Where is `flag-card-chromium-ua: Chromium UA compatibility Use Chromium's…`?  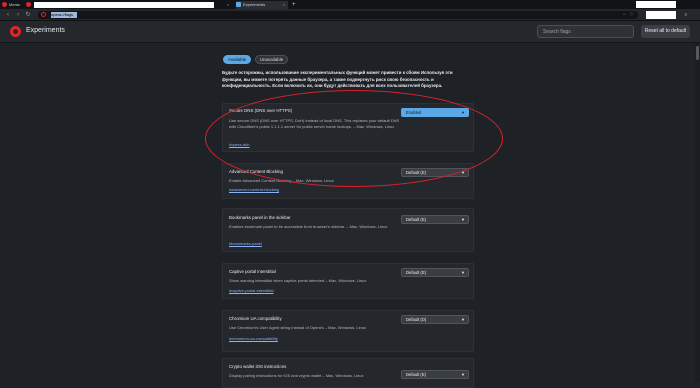
flag-card-chromium-ua: Chromium UA compatibility Use Chromium's… is located at coordinates (348, 331).